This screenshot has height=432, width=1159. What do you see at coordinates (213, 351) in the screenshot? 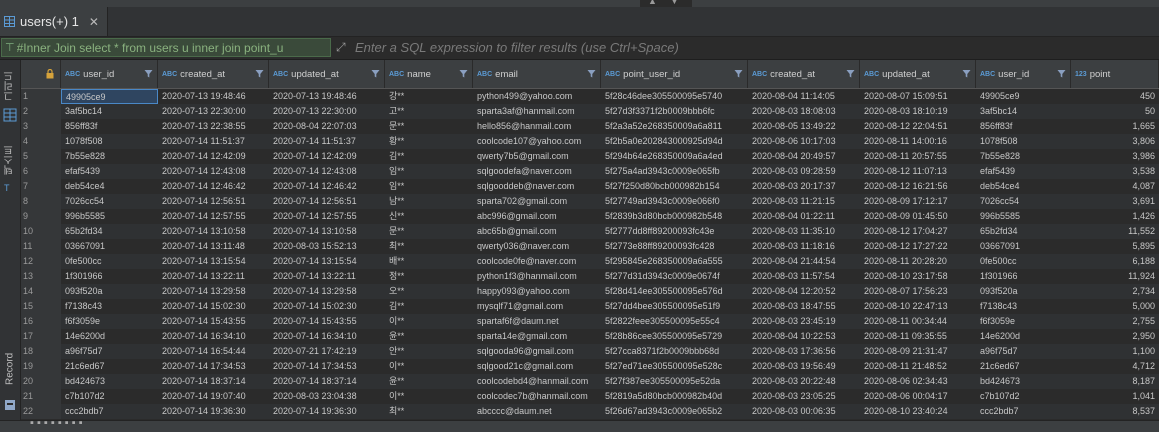
I see `table-cell: 2020-07-14 16:54:44` at bounding box center [213, 351].